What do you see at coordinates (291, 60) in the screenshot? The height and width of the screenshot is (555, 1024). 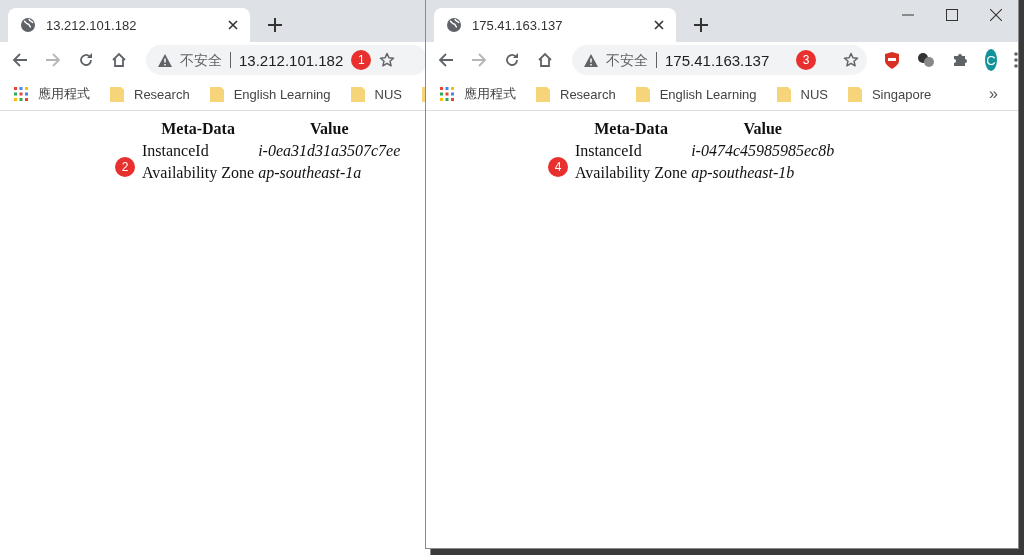 I see `url-text: 13.212.101.182` at bounding box center [291, 60].